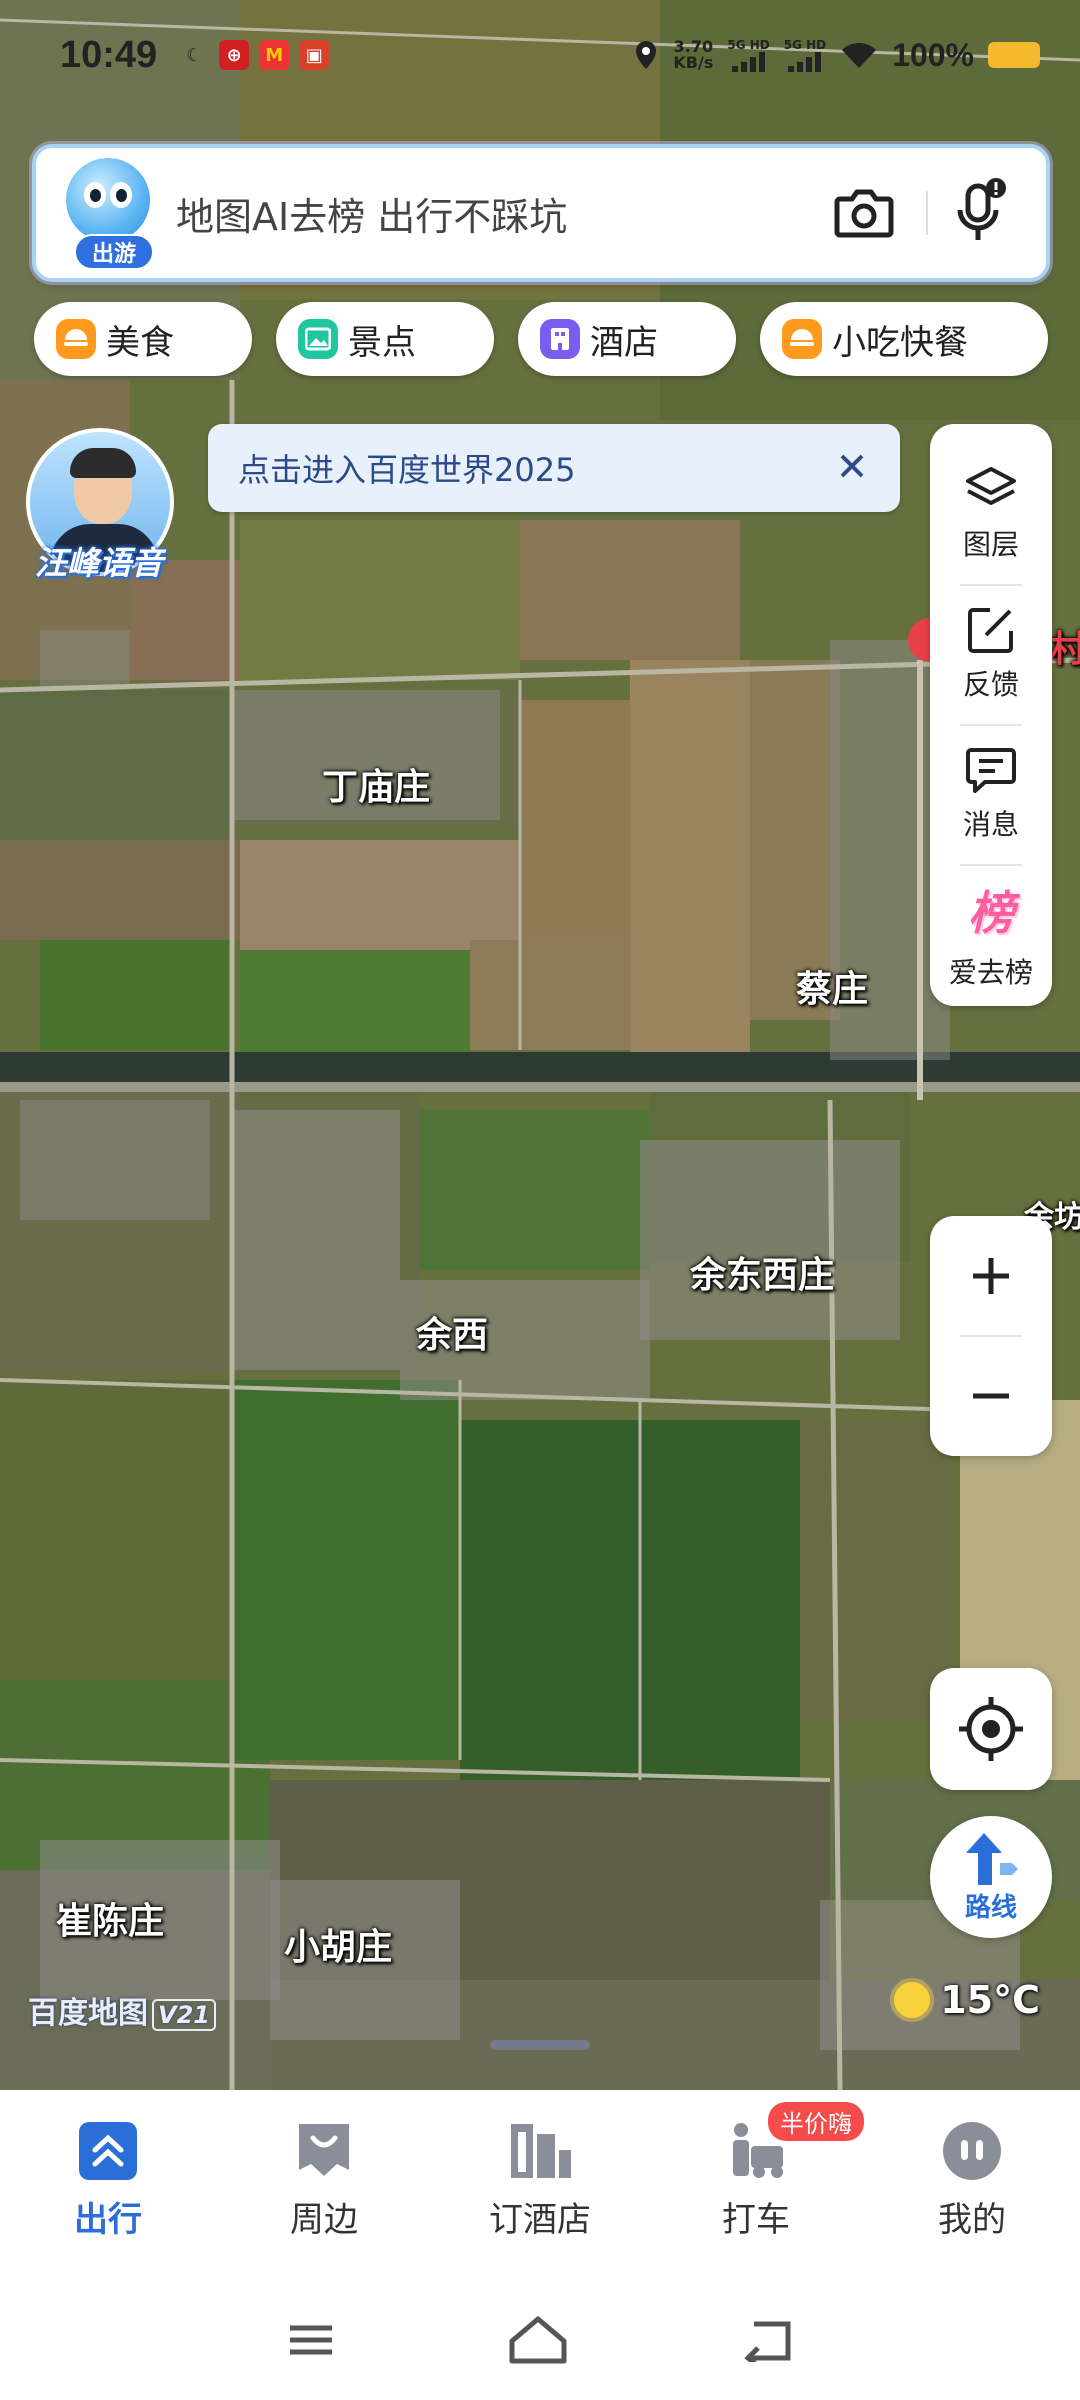  Describe the element at coordinates (143, 339) in the screenshot. I see `chip-food: 美食` at that location.